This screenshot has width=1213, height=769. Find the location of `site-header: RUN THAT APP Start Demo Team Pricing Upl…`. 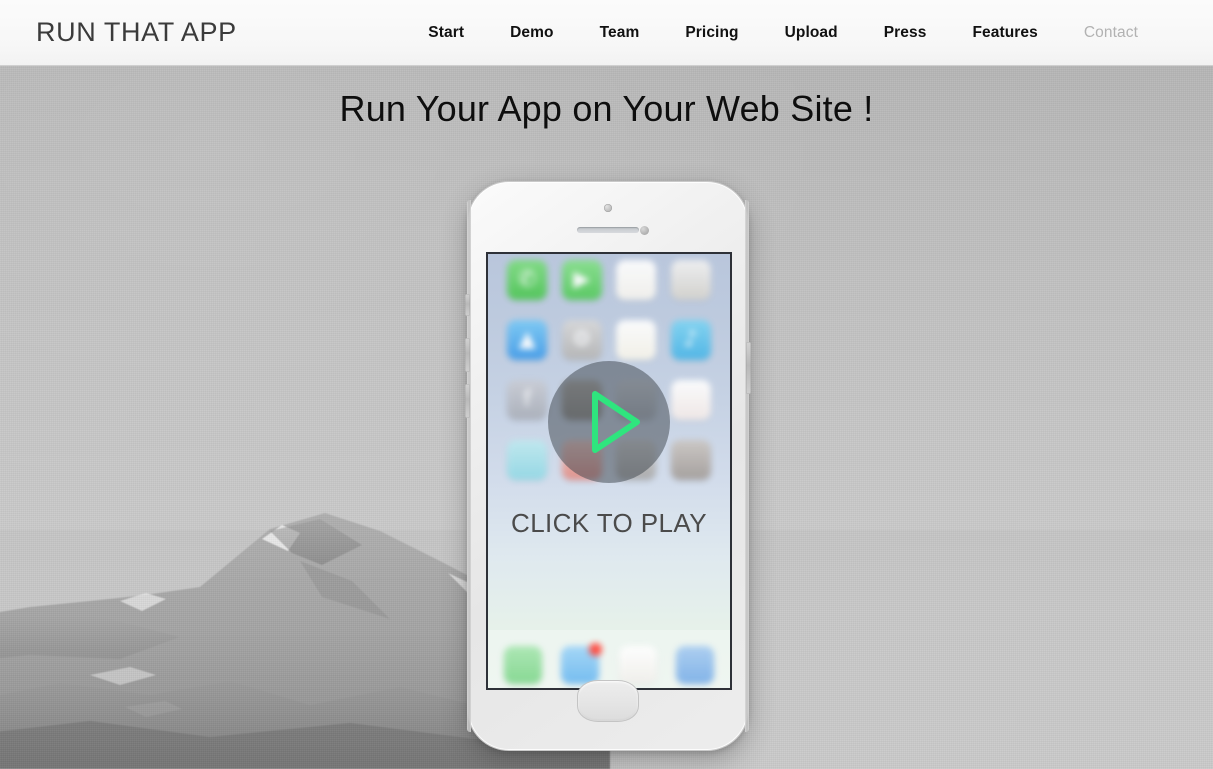

site-header: RUN THAT APP Start Demo Team Pricing Upl… is located at coordinates (606, 33).